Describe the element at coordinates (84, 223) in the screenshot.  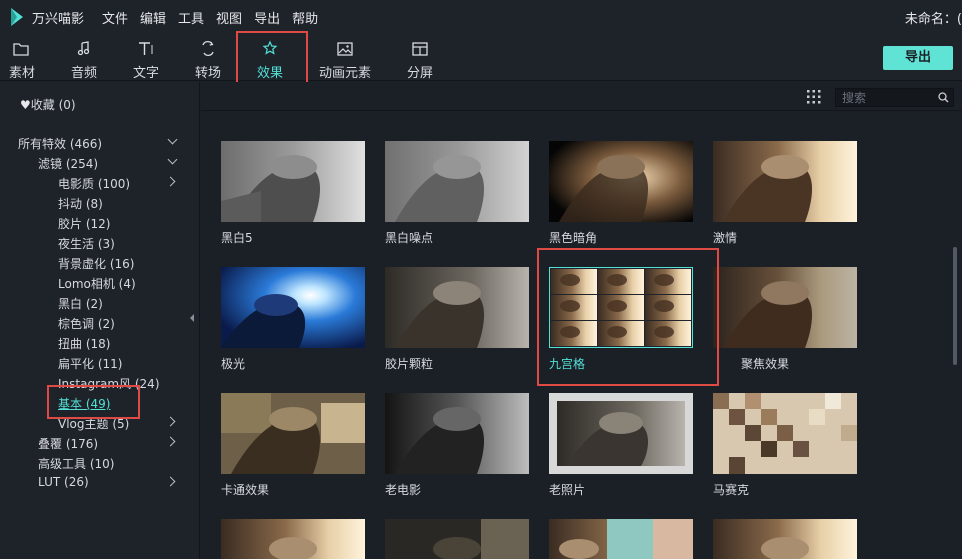
I see `sidebar-item-film: 胶片 (12)` at that location.